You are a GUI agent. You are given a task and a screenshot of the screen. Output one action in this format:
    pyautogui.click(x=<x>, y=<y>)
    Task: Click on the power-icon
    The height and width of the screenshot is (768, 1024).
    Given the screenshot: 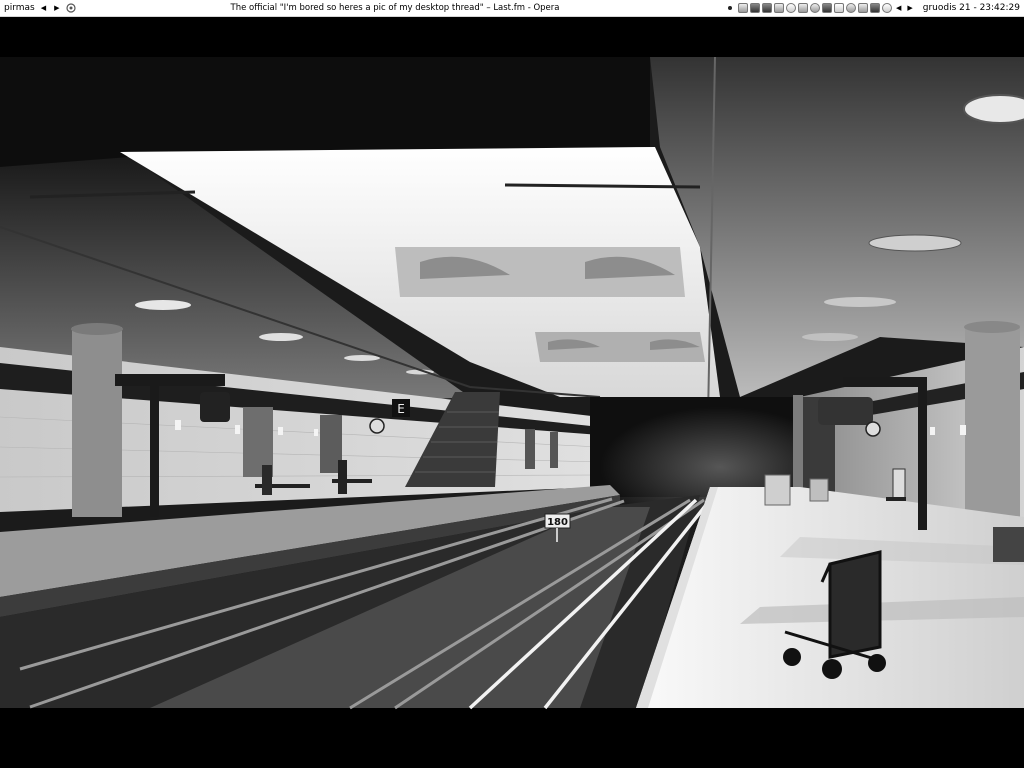 What is the action you would take?
    pyautogui.click(x=886, y=8)
    